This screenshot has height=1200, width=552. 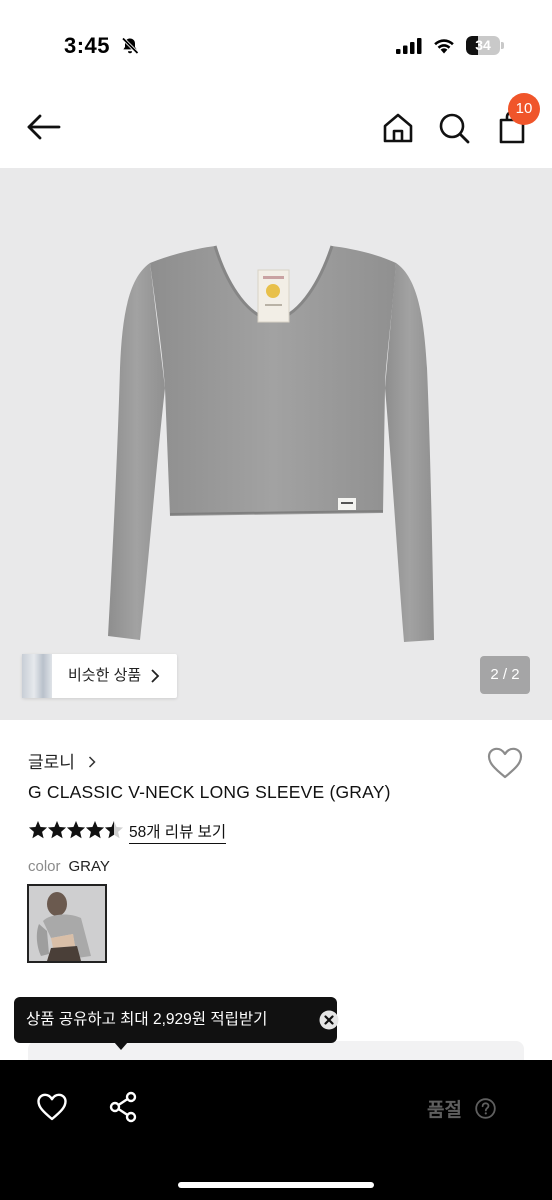 I want to click on top-nav: 10, so click(x=276, y=129).